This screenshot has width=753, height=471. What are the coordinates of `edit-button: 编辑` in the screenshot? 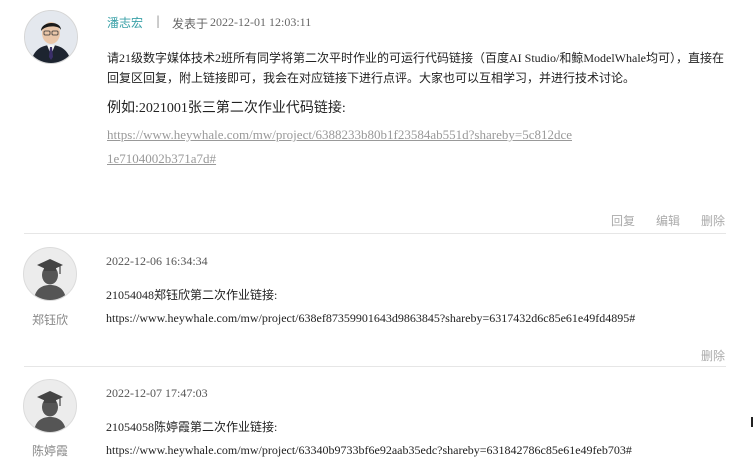 It's located at (668, 220).